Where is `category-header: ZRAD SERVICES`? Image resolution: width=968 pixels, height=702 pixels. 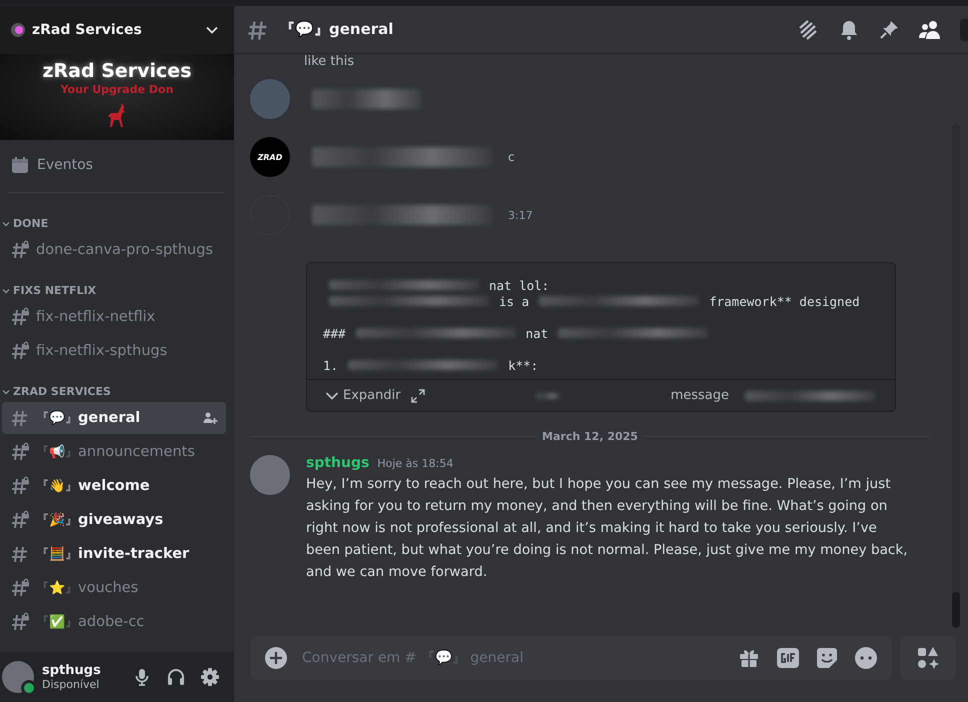 category-header: ZRAD SERVICES is located at coordinates (117, 385).